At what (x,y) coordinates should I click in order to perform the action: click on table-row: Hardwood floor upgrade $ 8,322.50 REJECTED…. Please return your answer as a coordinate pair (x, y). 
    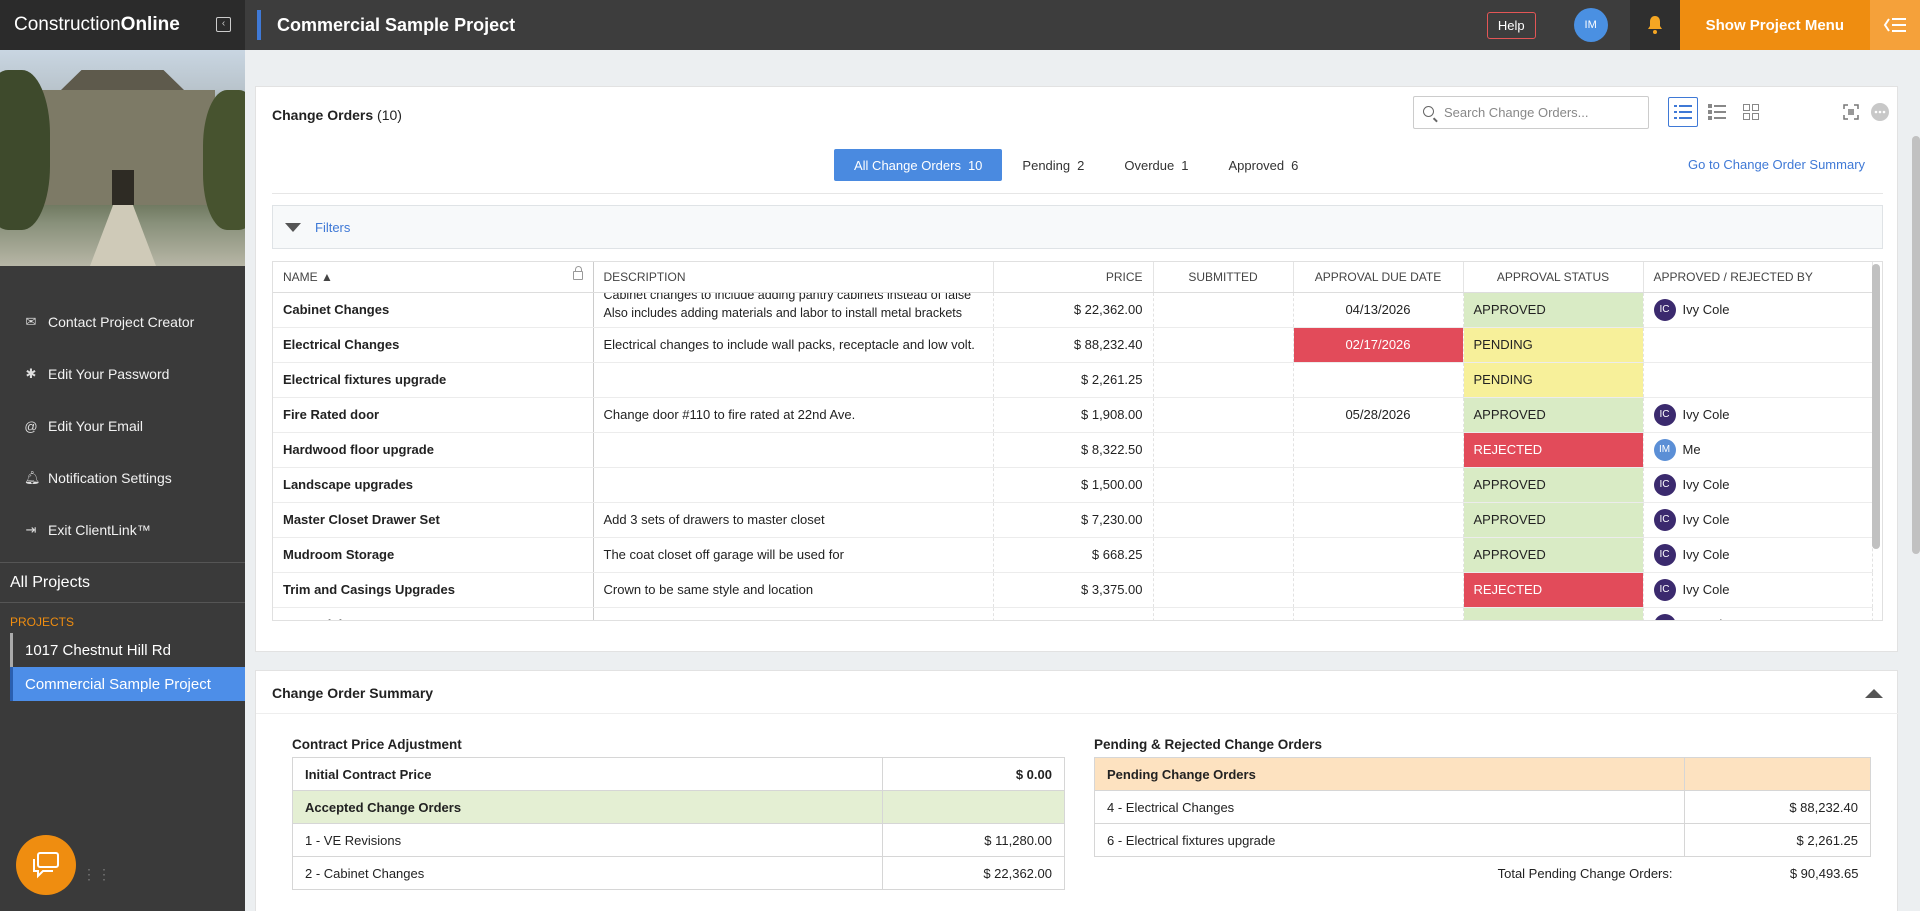
    Looking at the image, I should click on (1073, 450).